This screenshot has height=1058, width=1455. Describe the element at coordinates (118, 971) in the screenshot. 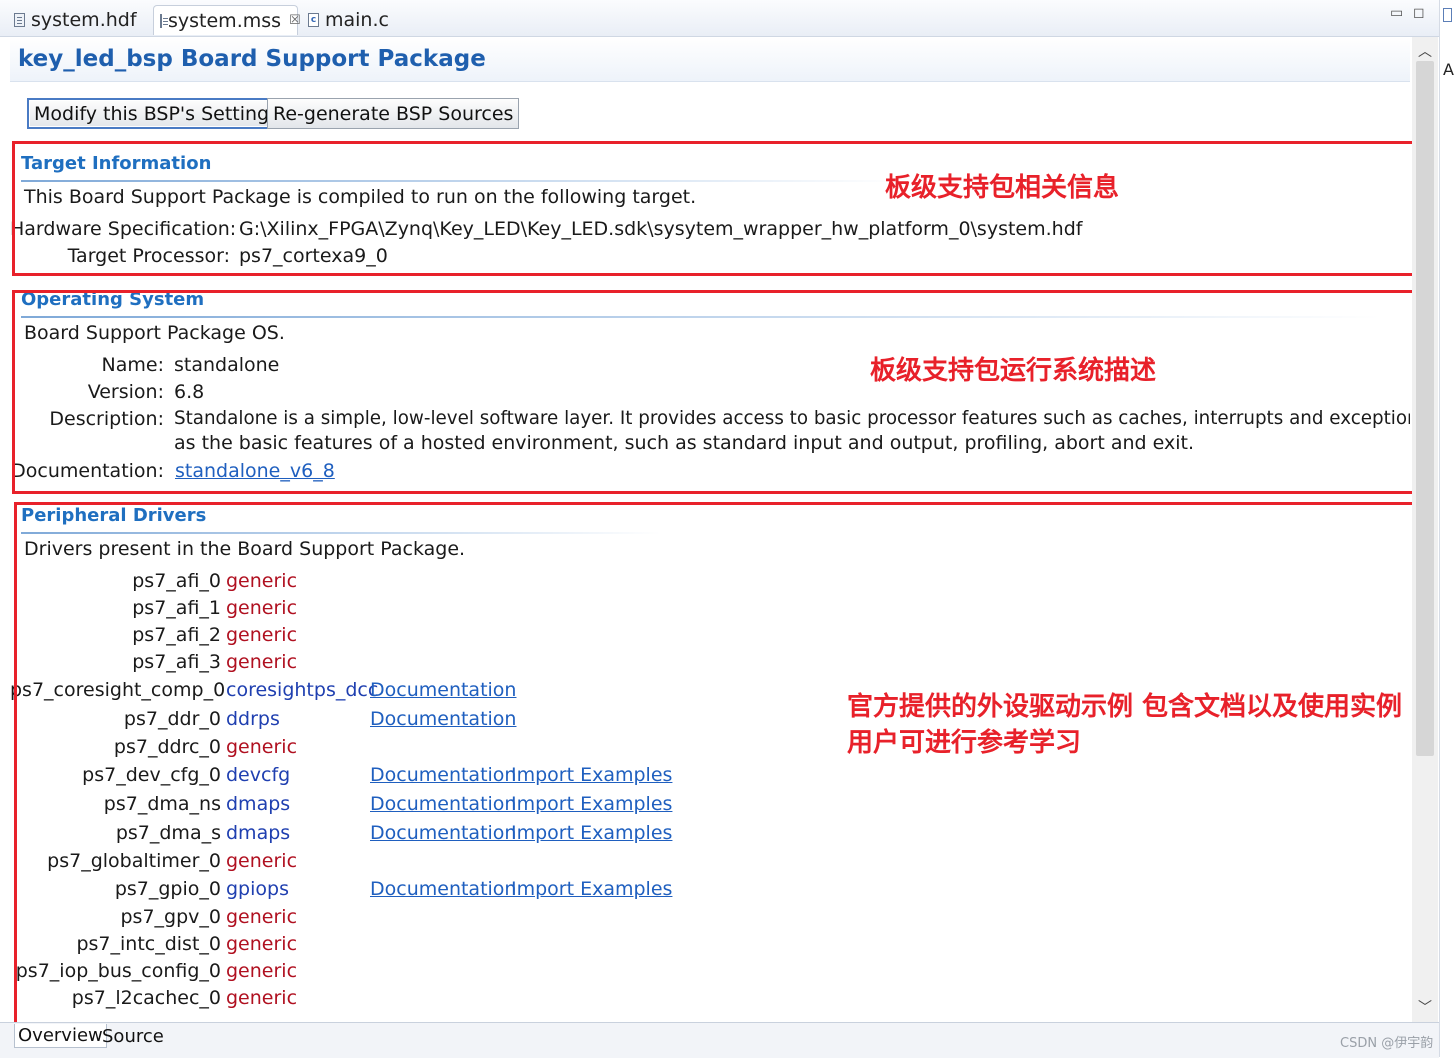

I see `driver-instance-name: ps7_iop_bus_config_0` at that location.